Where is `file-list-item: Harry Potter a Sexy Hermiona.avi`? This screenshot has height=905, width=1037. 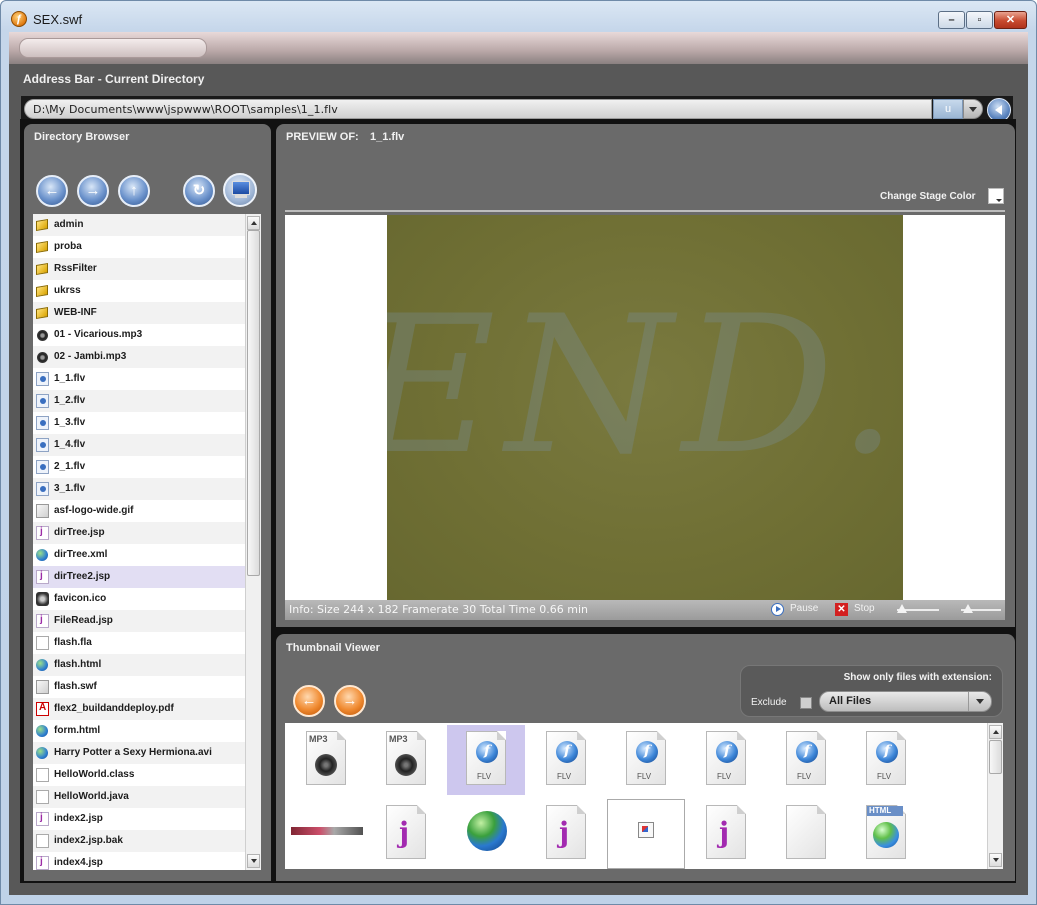
file-list-item: Harry Potter a Sexy Hermiona.avi is located at coordinates (139, 753).